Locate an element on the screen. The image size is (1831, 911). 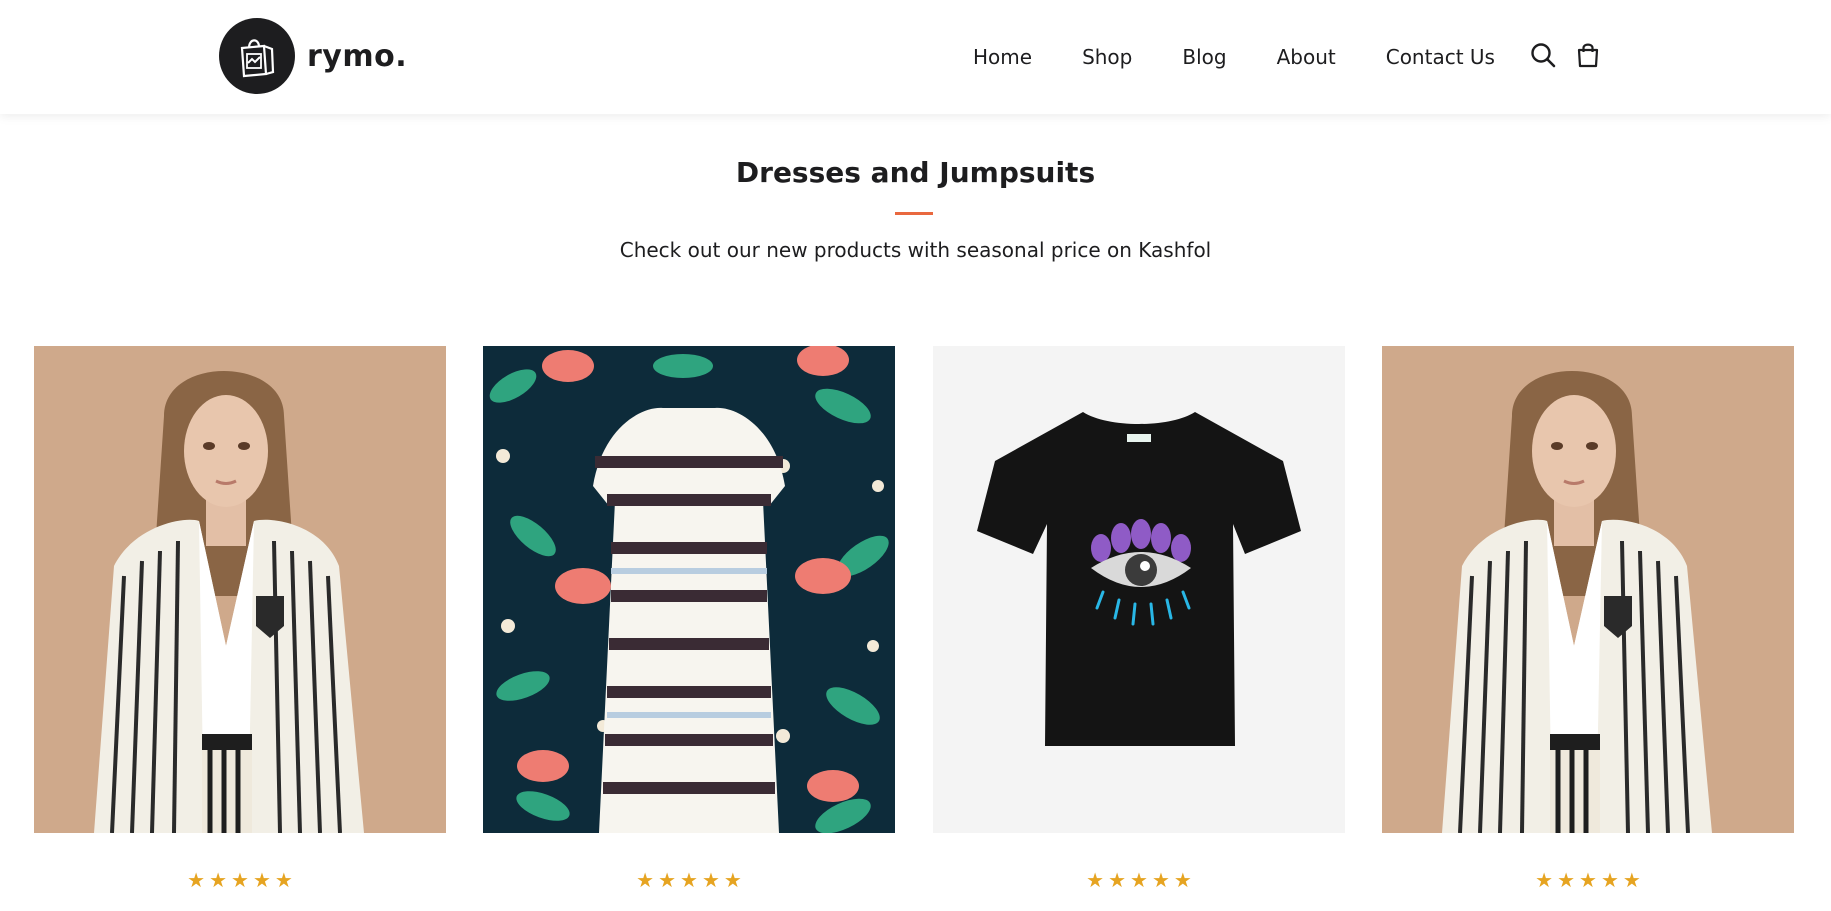
brand-logo: rymo. is located at coordinates (313, 56).